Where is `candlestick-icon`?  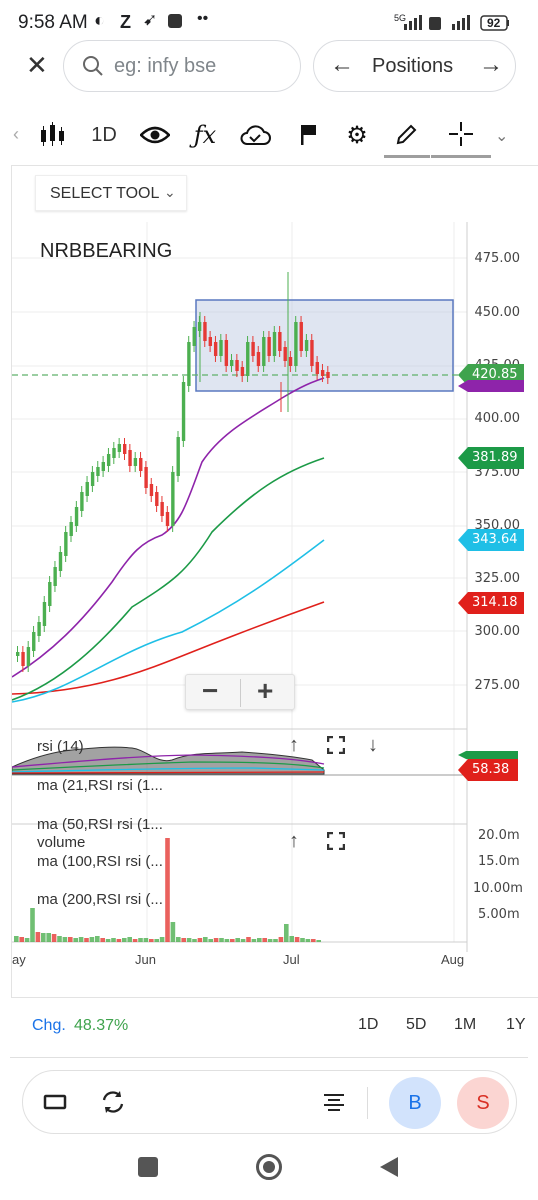
candlestick-icon is located at coordinates (53, 135).